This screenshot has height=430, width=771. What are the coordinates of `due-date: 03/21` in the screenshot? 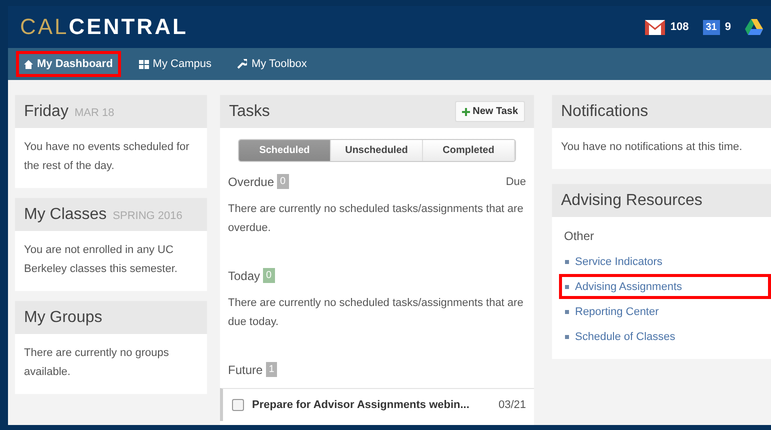 It's located at (512, 405).